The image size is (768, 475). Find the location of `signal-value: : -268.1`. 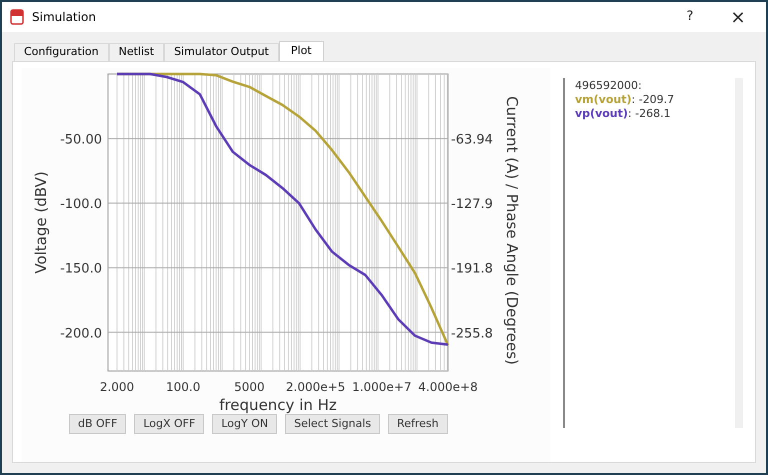

signal-value: : -268.1 is located at coordinates (649, 114).